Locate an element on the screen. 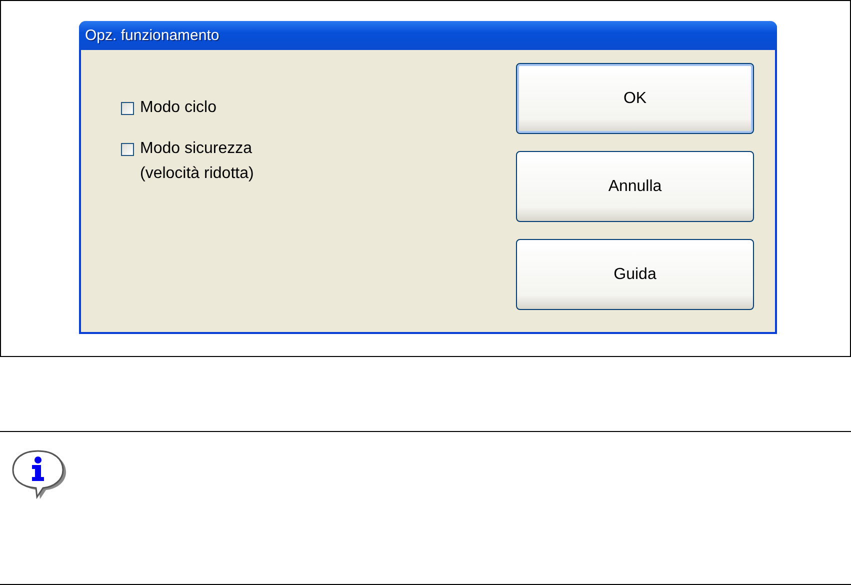 Image resolution: width=851 pixels, height=585 pixels. dialog-button: Guida is located at coordinates (635, 274).